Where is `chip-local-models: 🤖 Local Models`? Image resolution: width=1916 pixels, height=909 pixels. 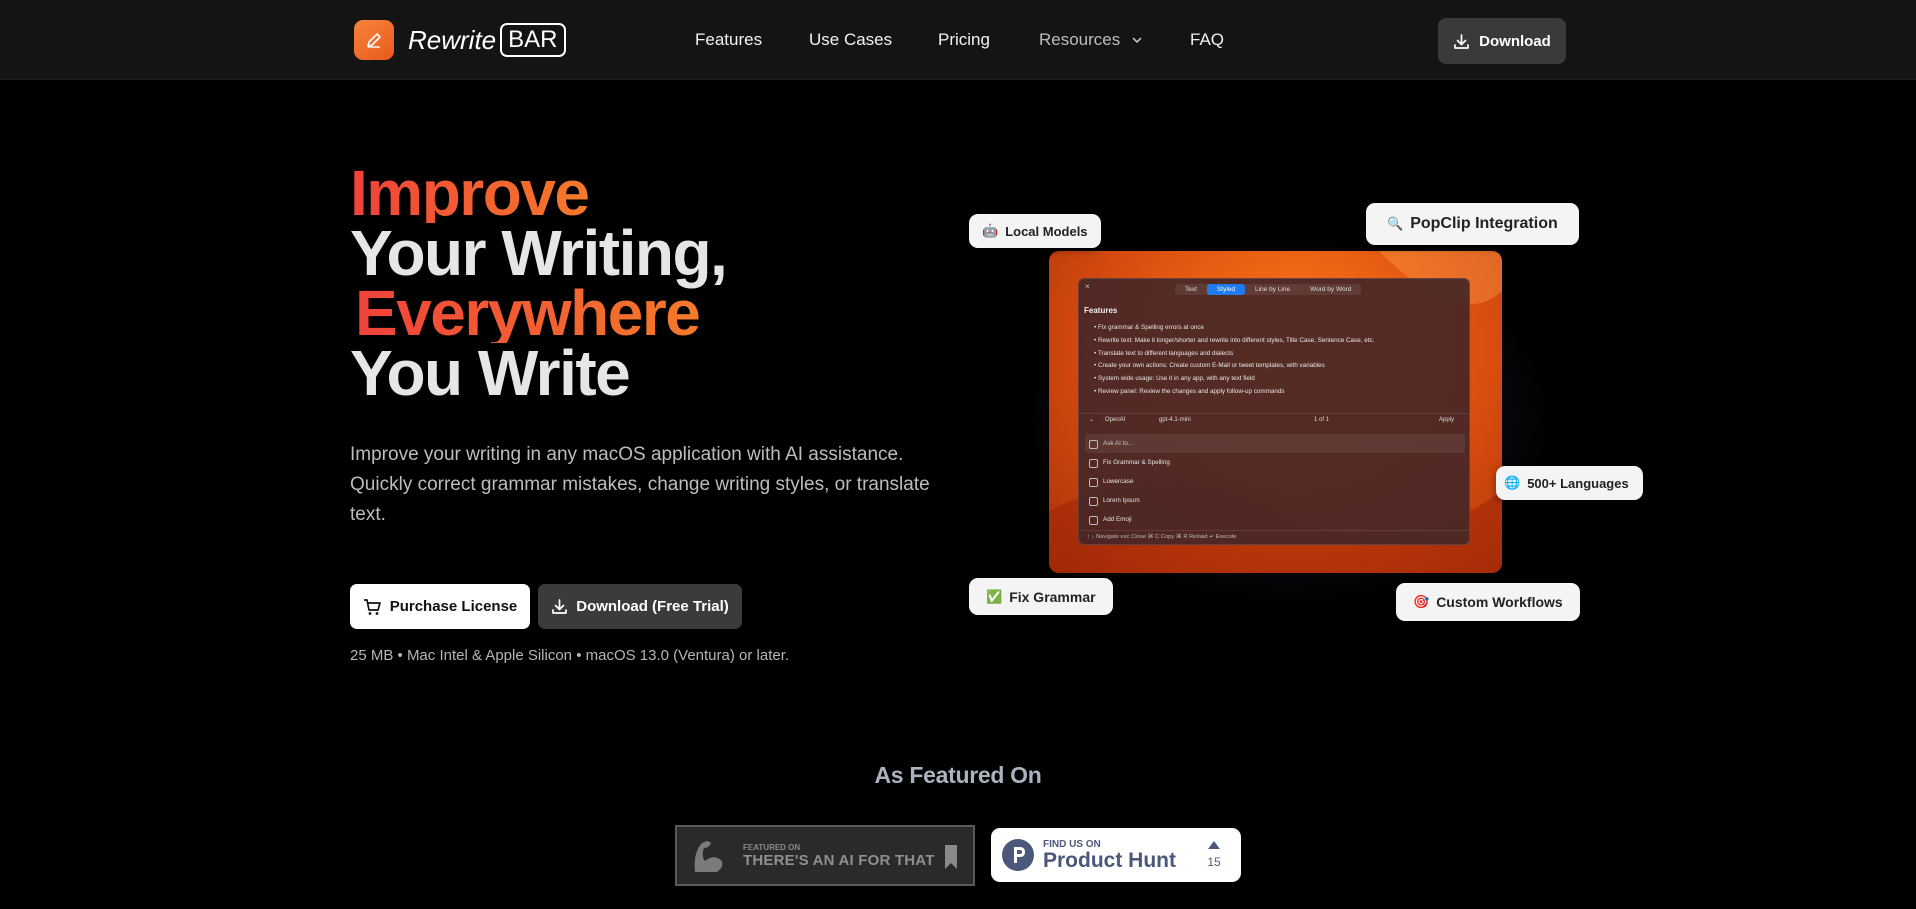 chip-local-models: 🤖 Local Models is located at coordinates (1035, 231).